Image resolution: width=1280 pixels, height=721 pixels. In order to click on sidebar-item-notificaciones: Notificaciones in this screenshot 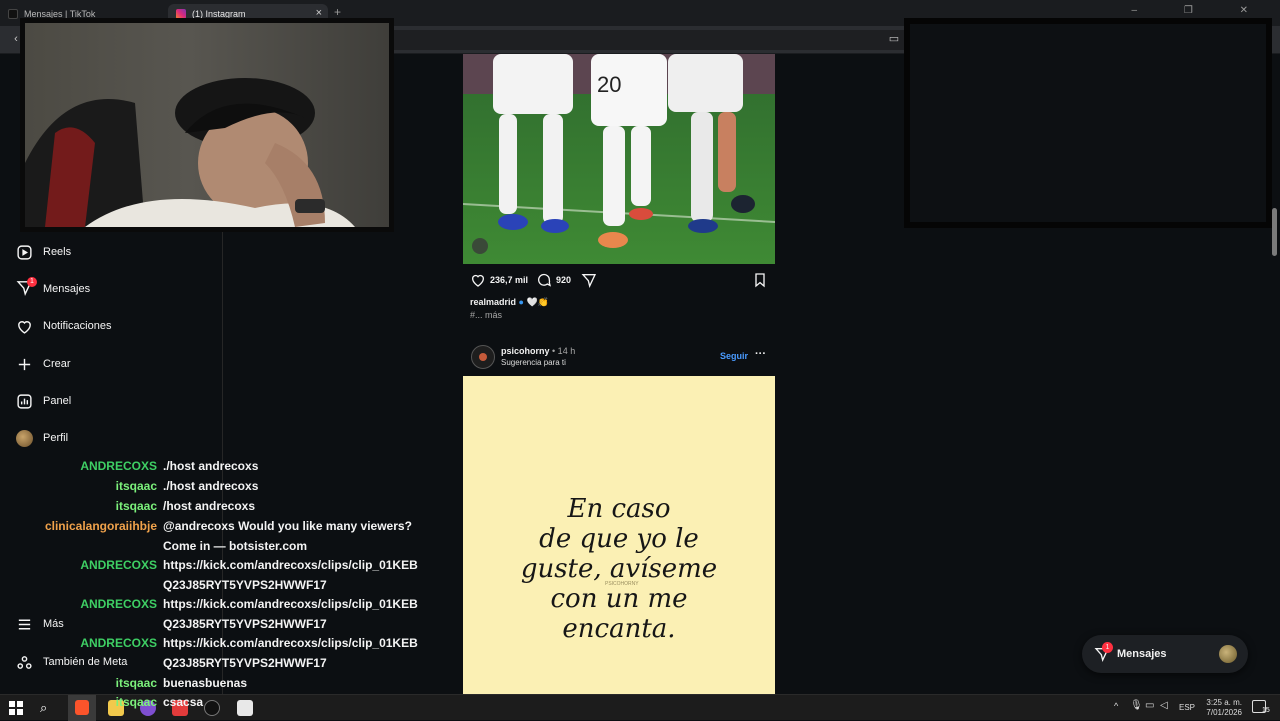, I will do `click(63, 326)`.